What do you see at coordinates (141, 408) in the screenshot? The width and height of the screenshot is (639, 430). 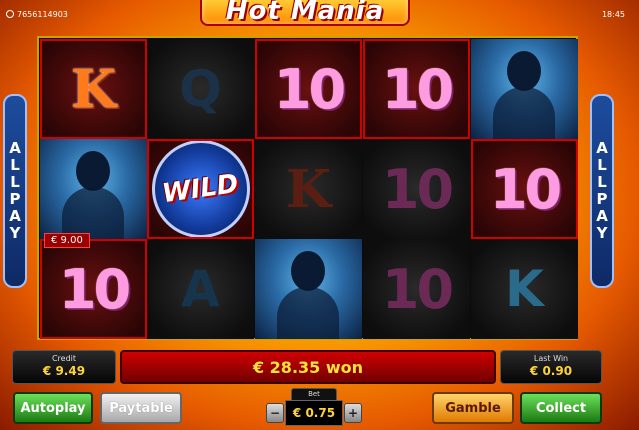 I see `paytable-button: Paytable` at bounding box center [141, 408].